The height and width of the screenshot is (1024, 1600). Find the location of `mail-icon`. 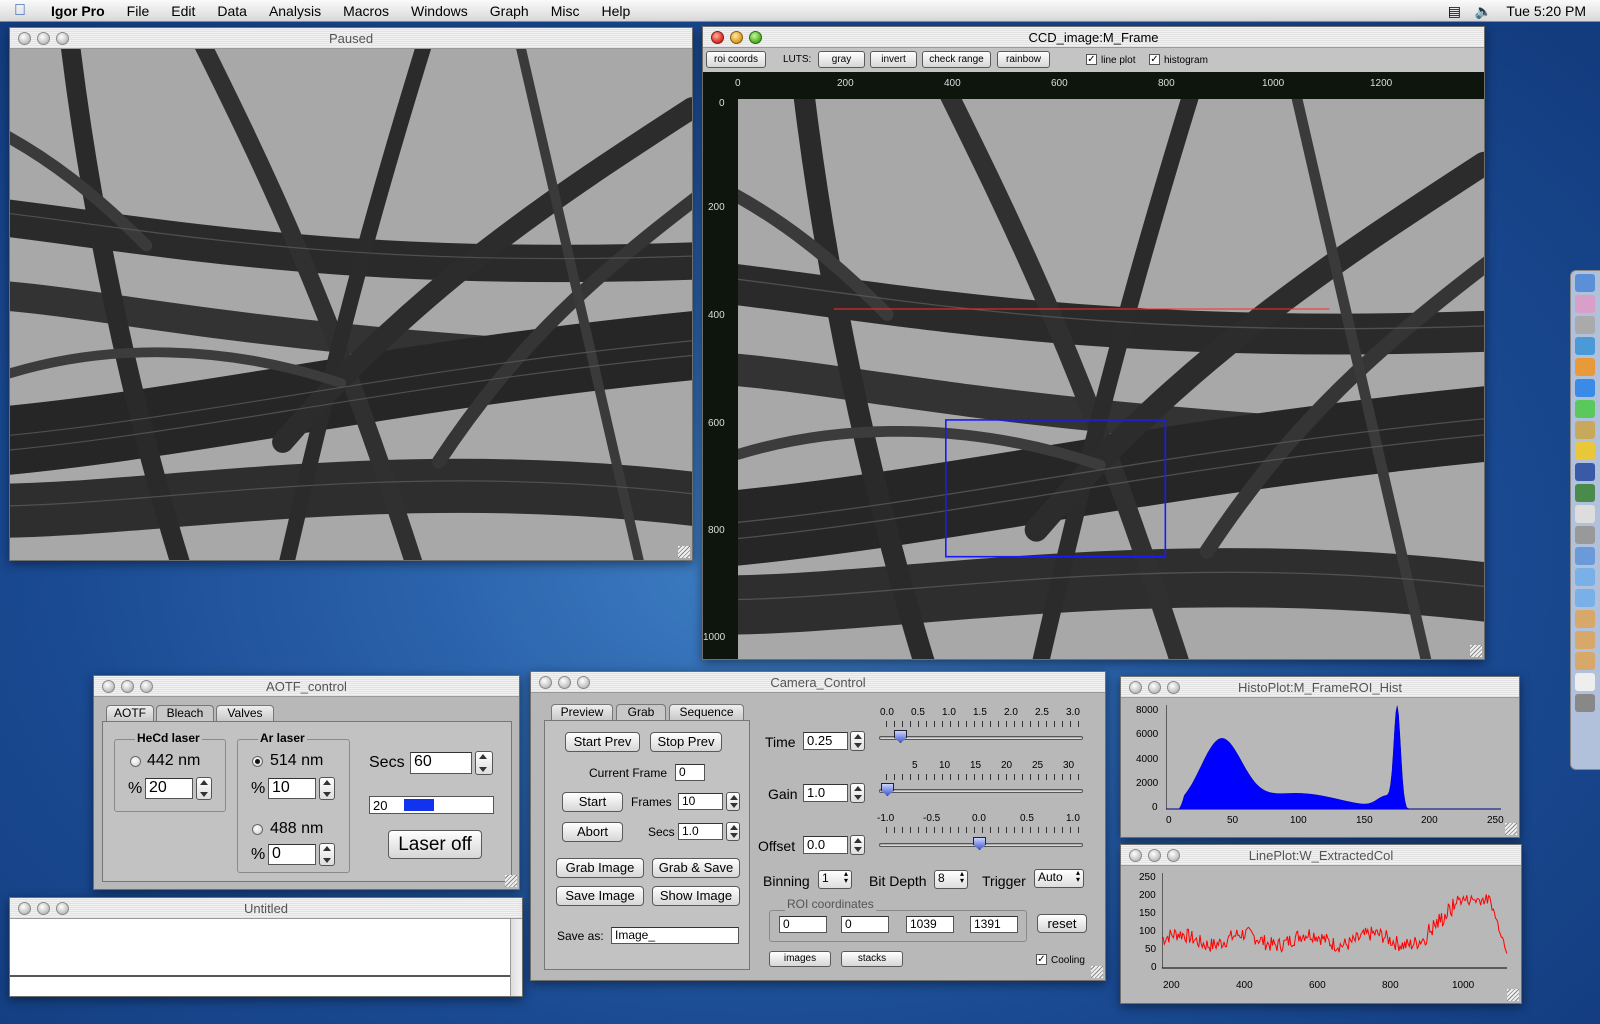

mail-icon is located at coordinates (1585, 304).